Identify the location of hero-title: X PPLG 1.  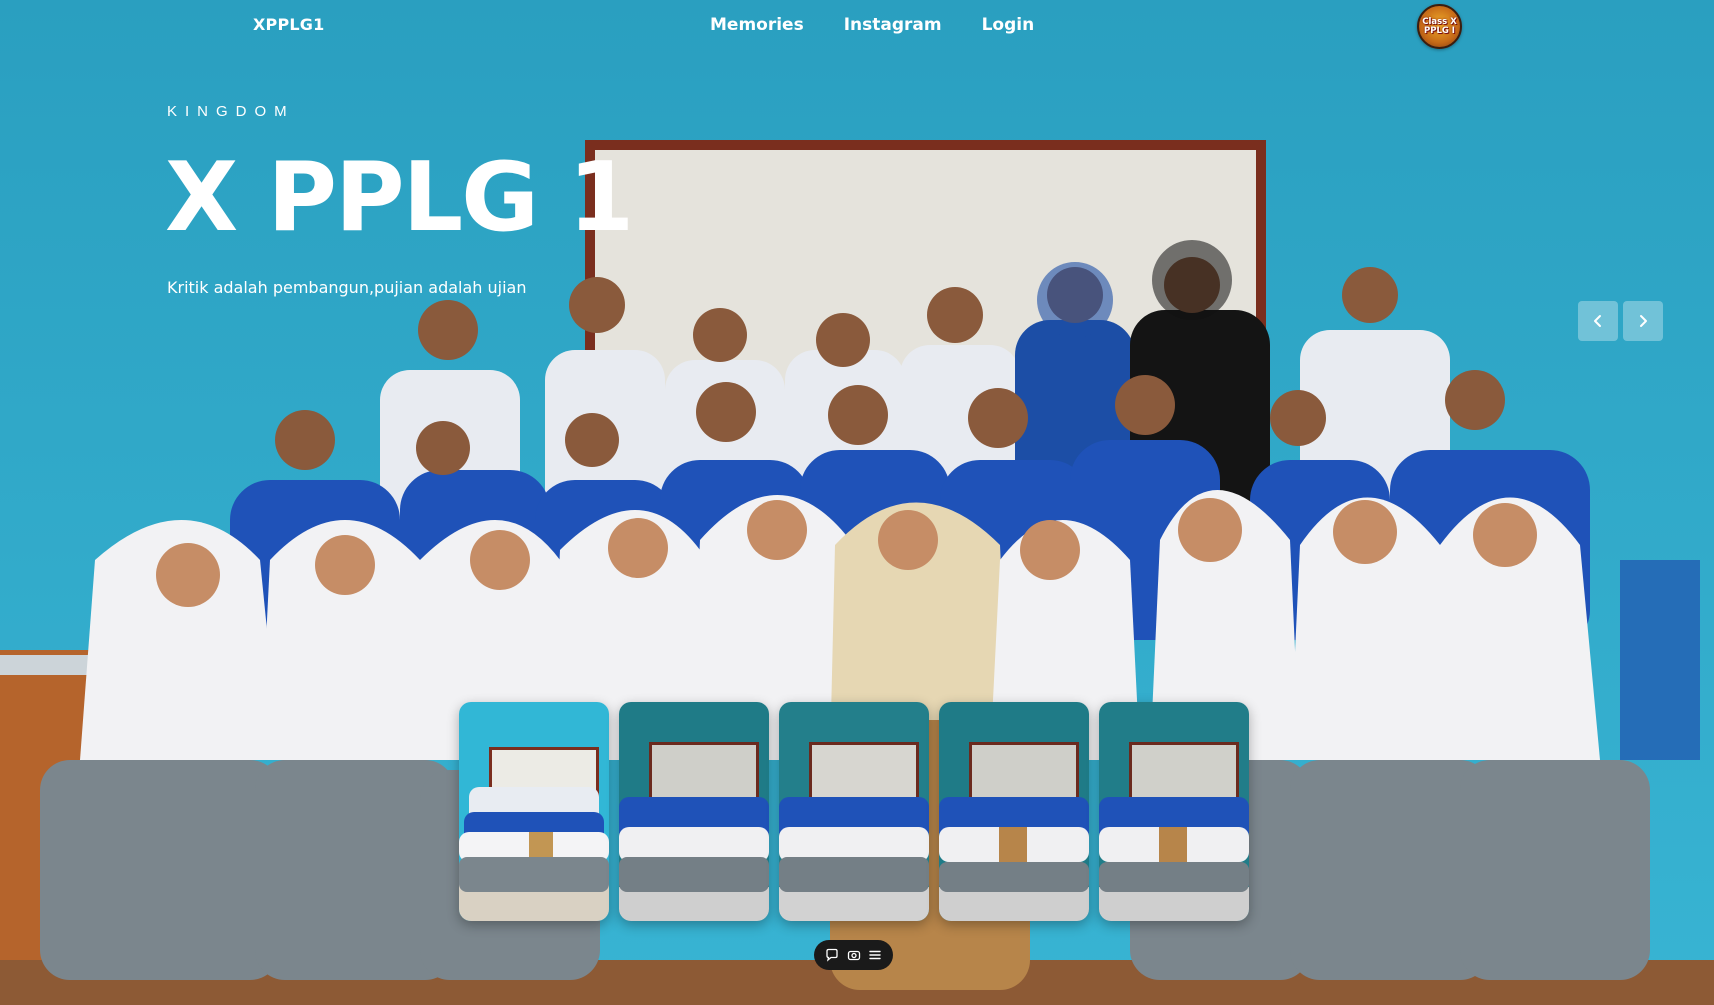
(399, 198).